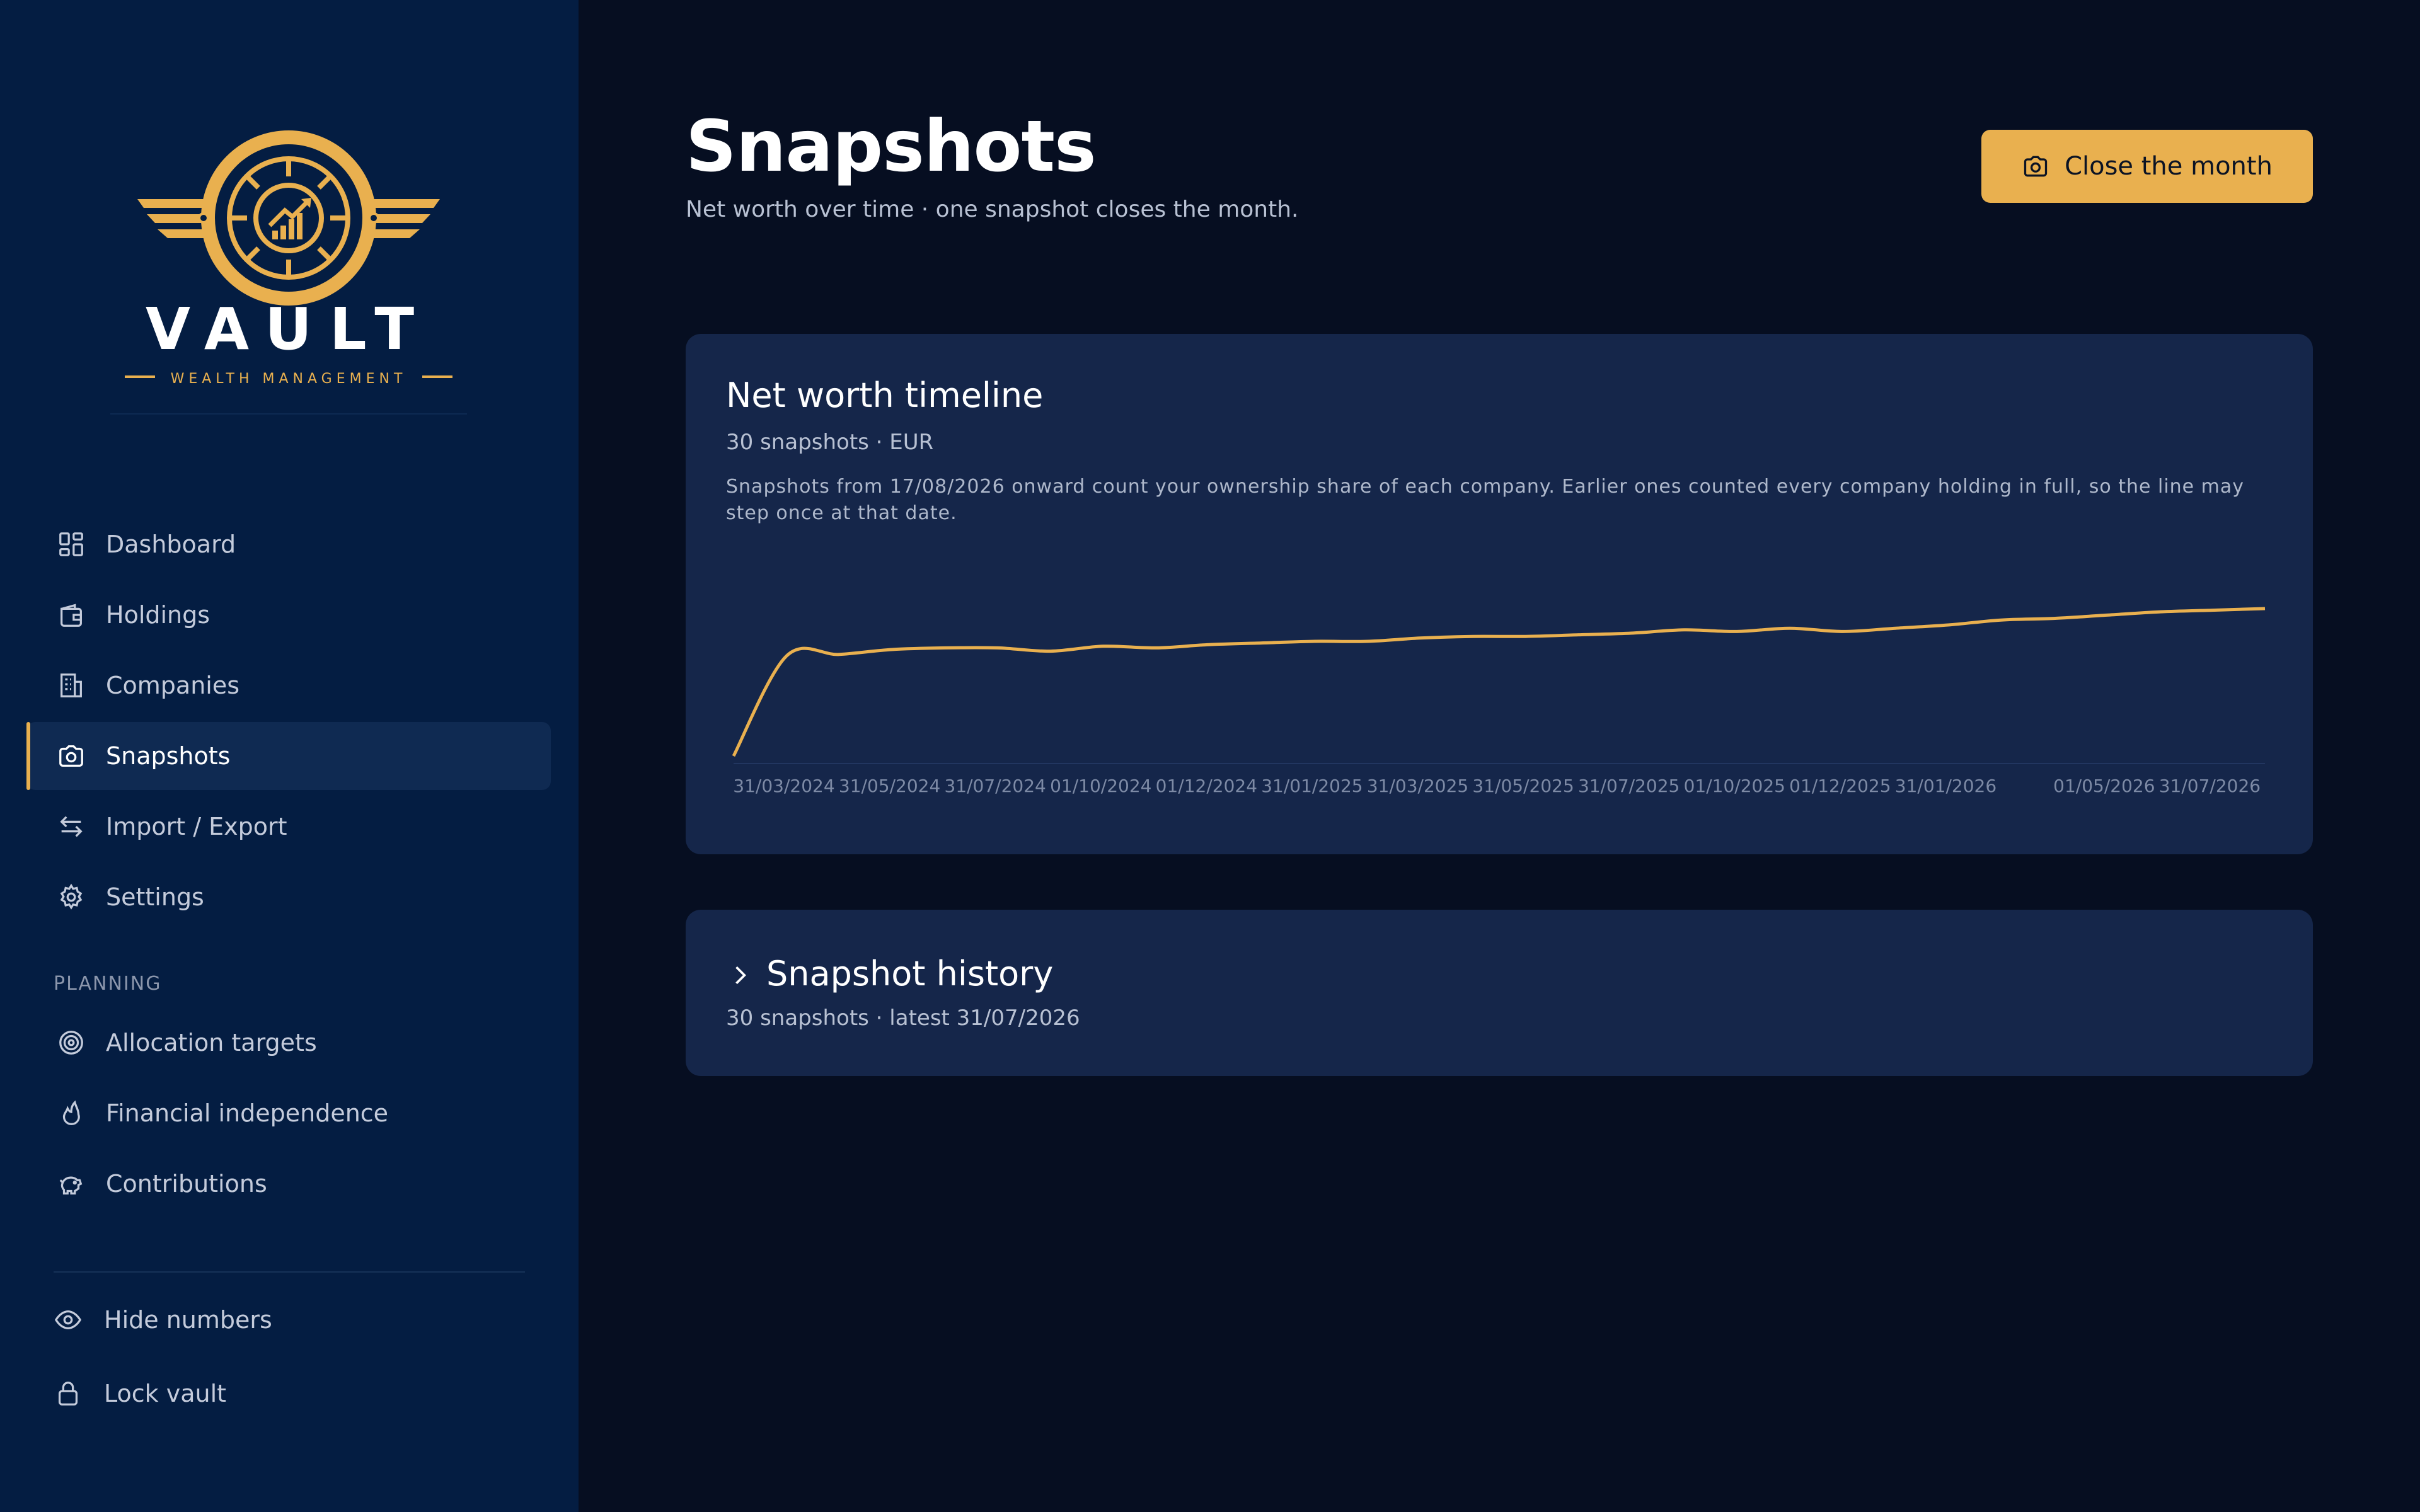 The width and height of the screenshot is (2420, 1512). What do you see at coordinates (2104, 786) in the screenshot?
I see `x-tick-label: 01/05/2026` at bounding box center [2104, 786].